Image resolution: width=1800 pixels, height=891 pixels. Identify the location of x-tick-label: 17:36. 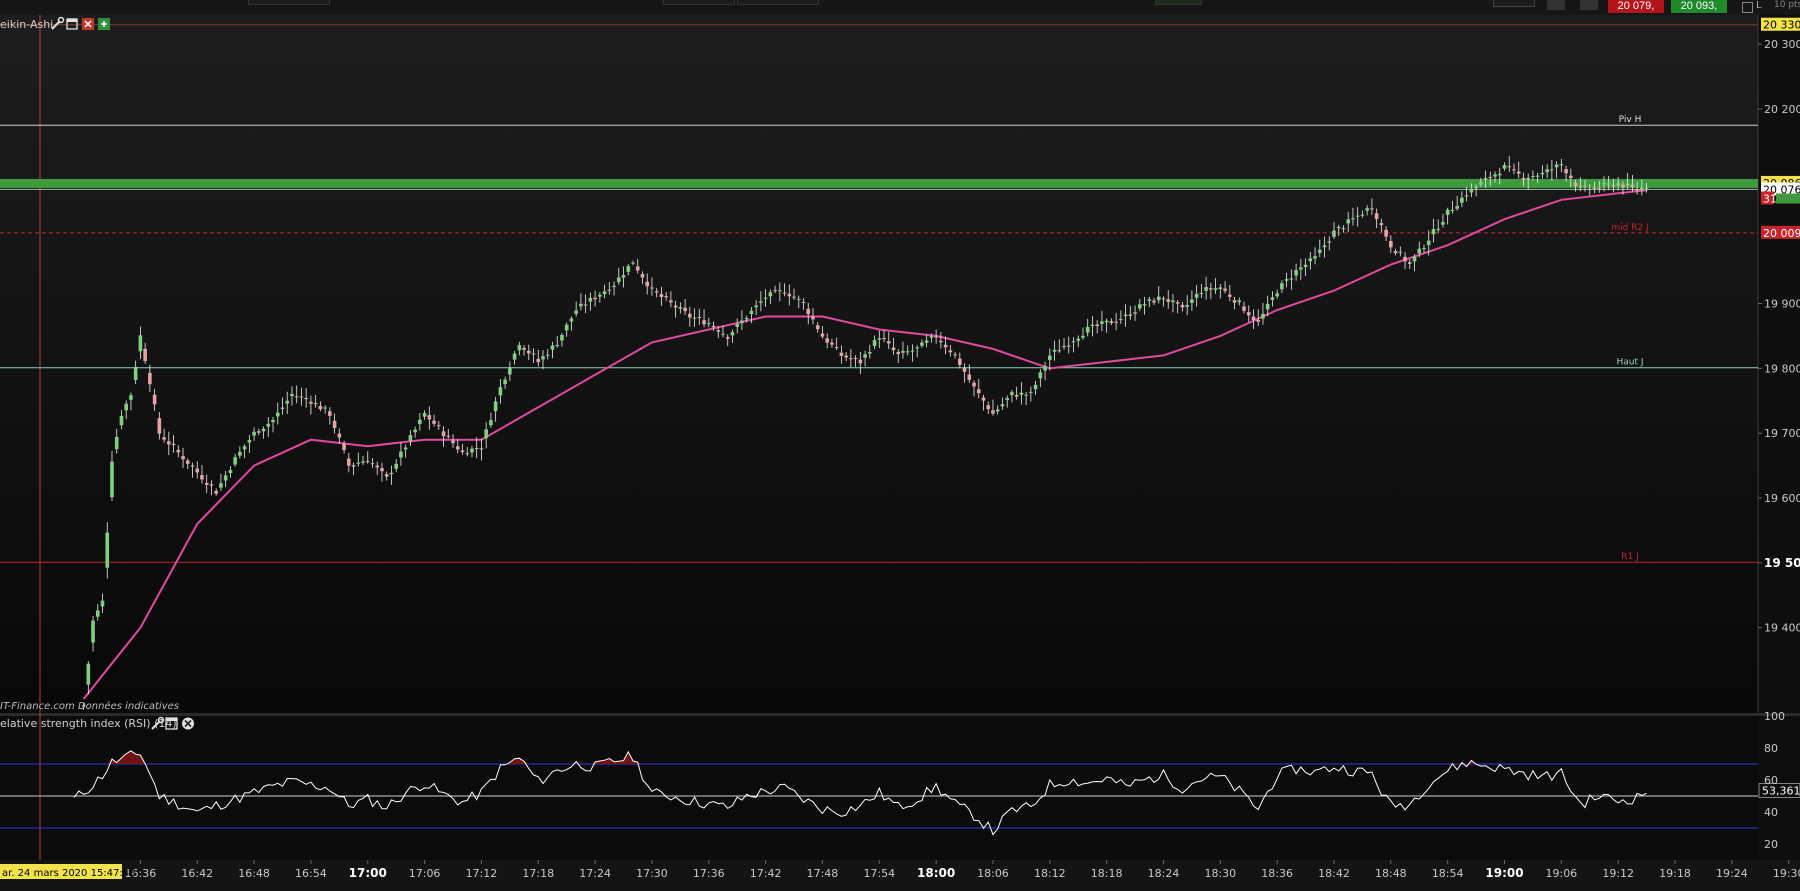
(709, 873).